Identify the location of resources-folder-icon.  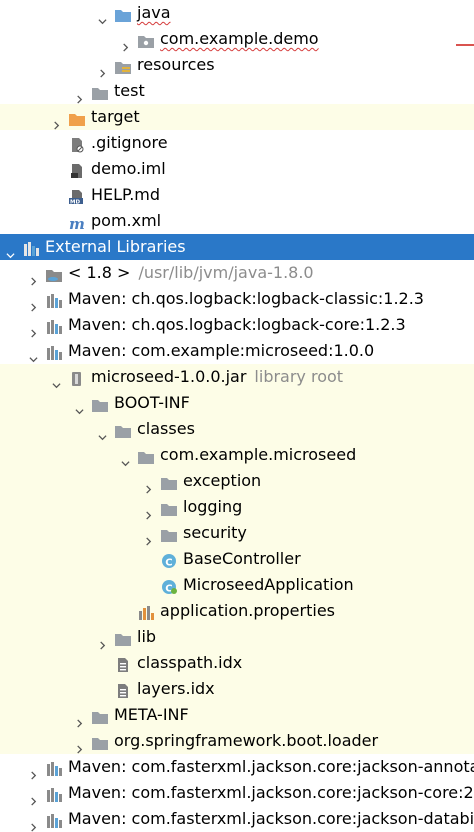
(123, 65).